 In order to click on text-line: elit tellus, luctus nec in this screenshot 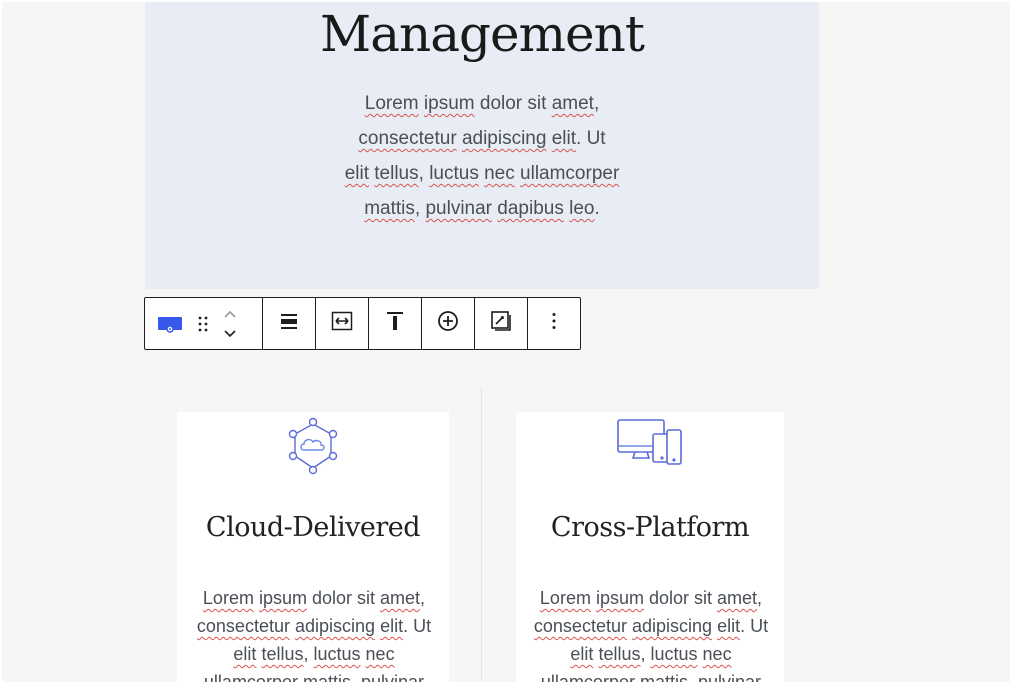, I will do `click(314, 654)`.